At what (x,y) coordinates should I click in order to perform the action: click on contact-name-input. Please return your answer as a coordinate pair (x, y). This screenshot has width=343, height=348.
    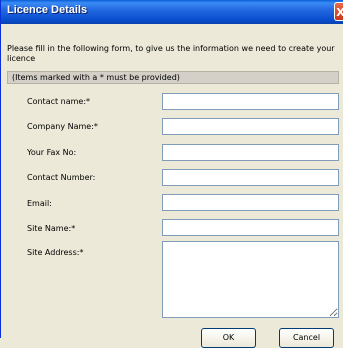
    Looking at the image, I should click on (250, 101).